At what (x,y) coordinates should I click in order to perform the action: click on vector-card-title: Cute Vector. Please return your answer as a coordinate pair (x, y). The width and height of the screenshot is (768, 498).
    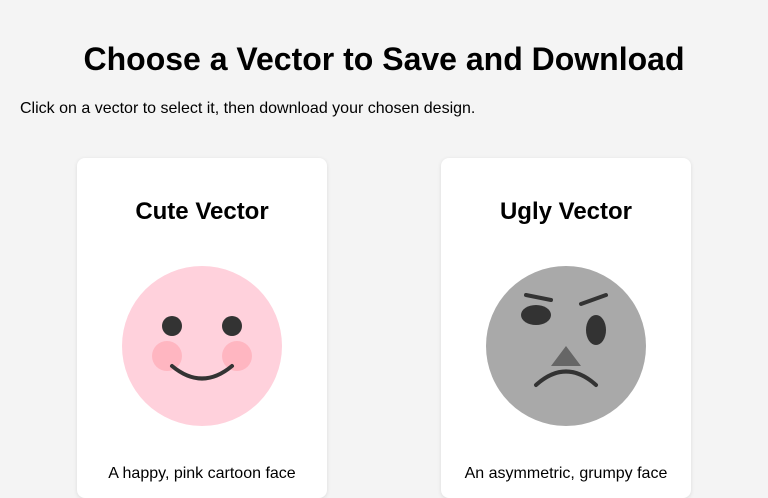
    Looking at the image, I should click on (202, 211).